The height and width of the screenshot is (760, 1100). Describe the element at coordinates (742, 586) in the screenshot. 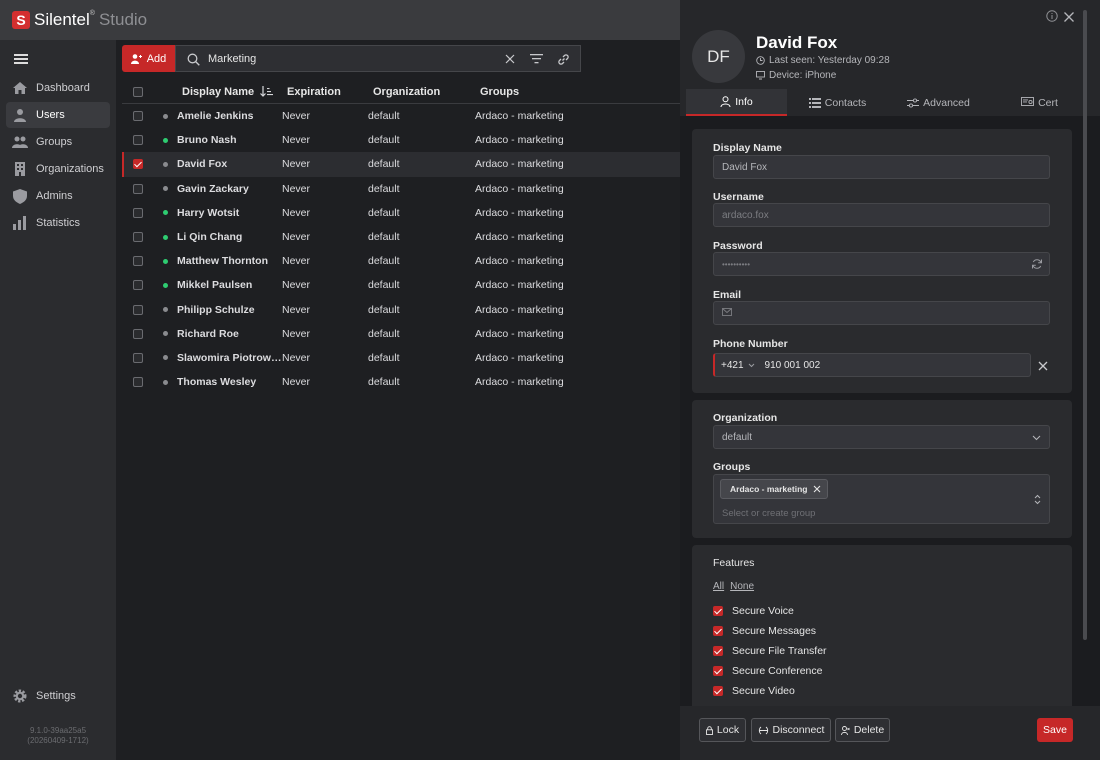

I see `select-none-link: None` at that location.